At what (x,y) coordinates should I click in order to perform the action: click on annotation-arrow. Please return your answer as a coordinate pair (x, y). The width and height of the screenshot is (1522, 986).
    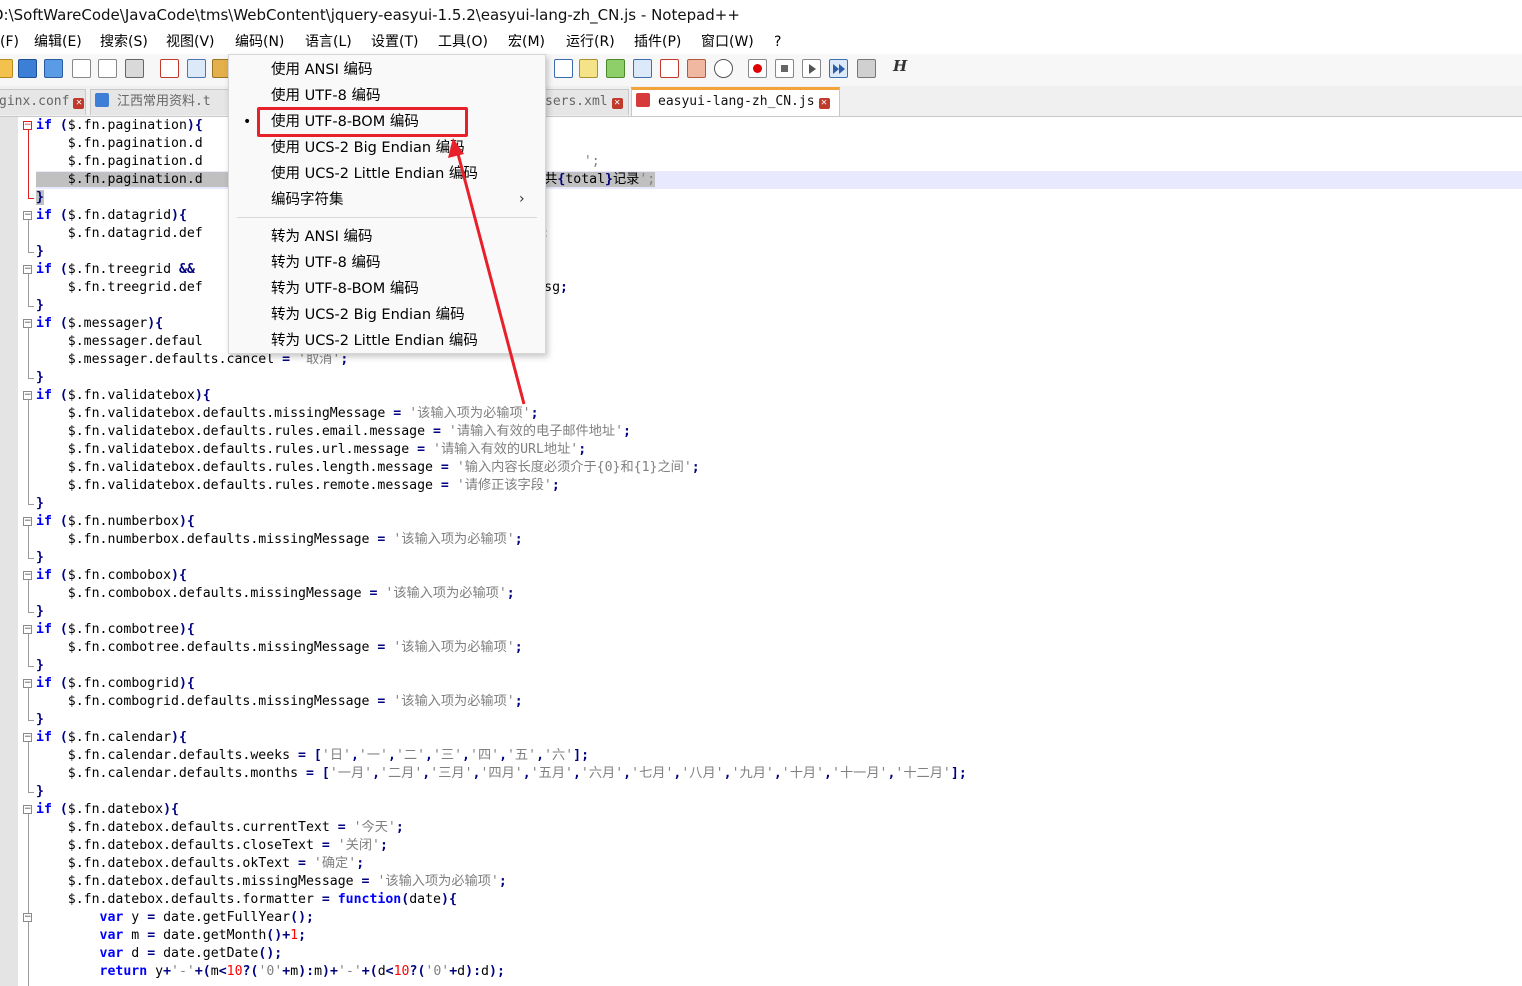
    Looking at the image, I should click on (487, 271).